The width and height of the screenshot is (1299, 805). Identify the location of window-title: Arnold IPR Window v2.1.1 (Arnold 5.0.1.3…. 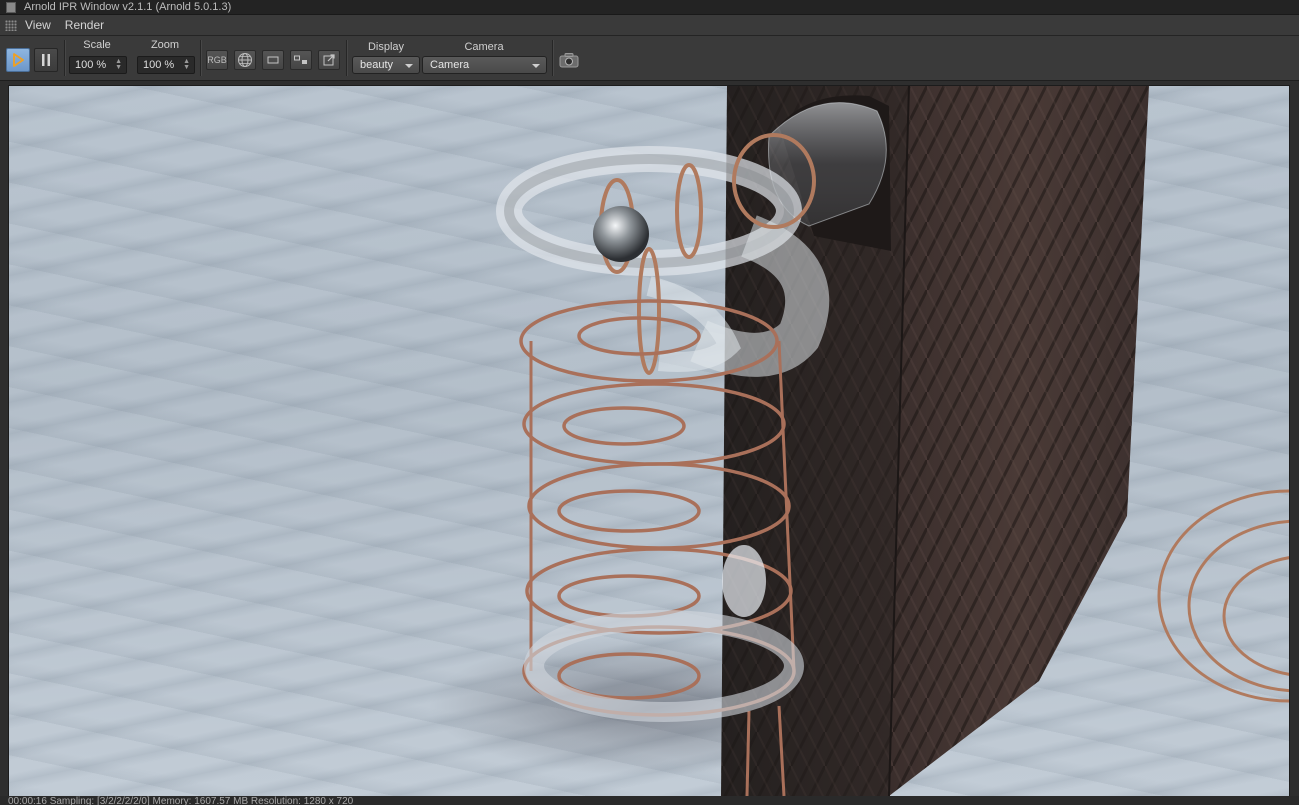
(128, 7).